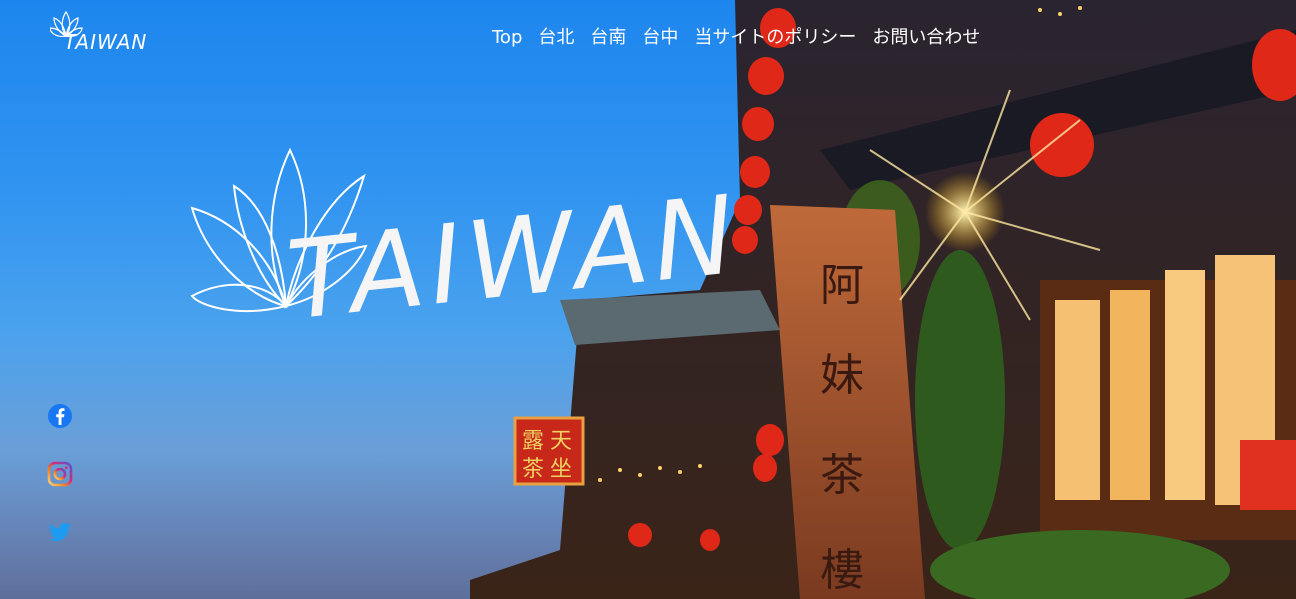  What do you see at coordinates (507, 38) in the screenshot?
I see `nav-top: Top` at bounding box center [507, 38].